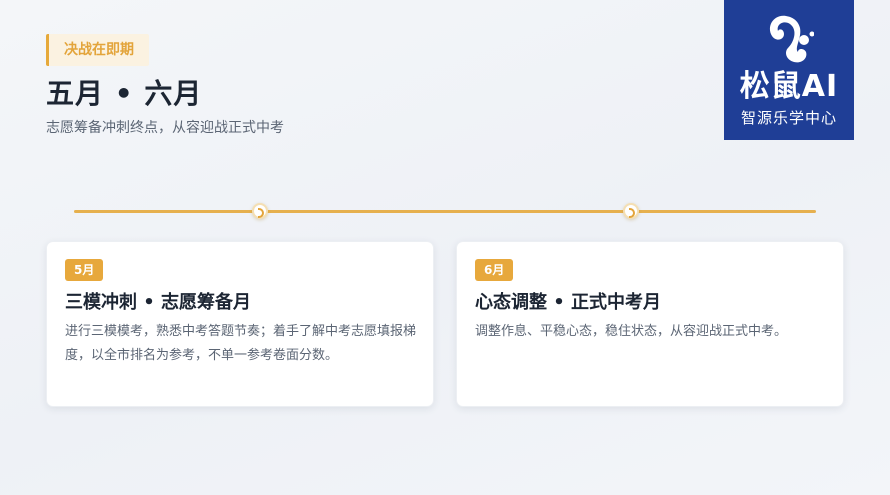 The image size is (890, 495). What do you see at coordinates (631, 331) in the screenshot?
I see `card-description: 调整作息、平稳心态，稳住状态，从容迎战正式中考。` at bounding box center [631, 331].